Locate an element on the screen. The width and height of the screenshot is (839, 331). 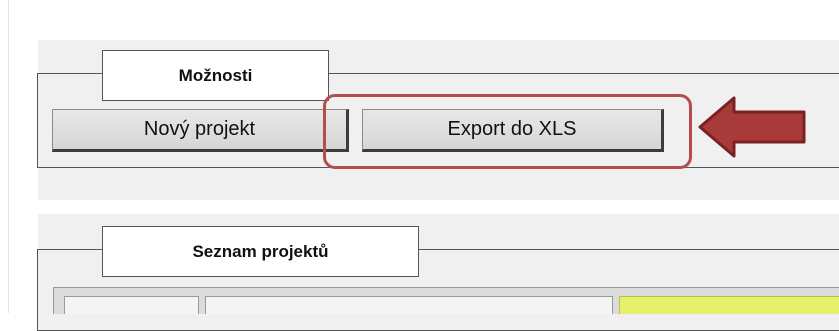
projects-group-title: Seznam projektů is located at coordinates (260, 251).